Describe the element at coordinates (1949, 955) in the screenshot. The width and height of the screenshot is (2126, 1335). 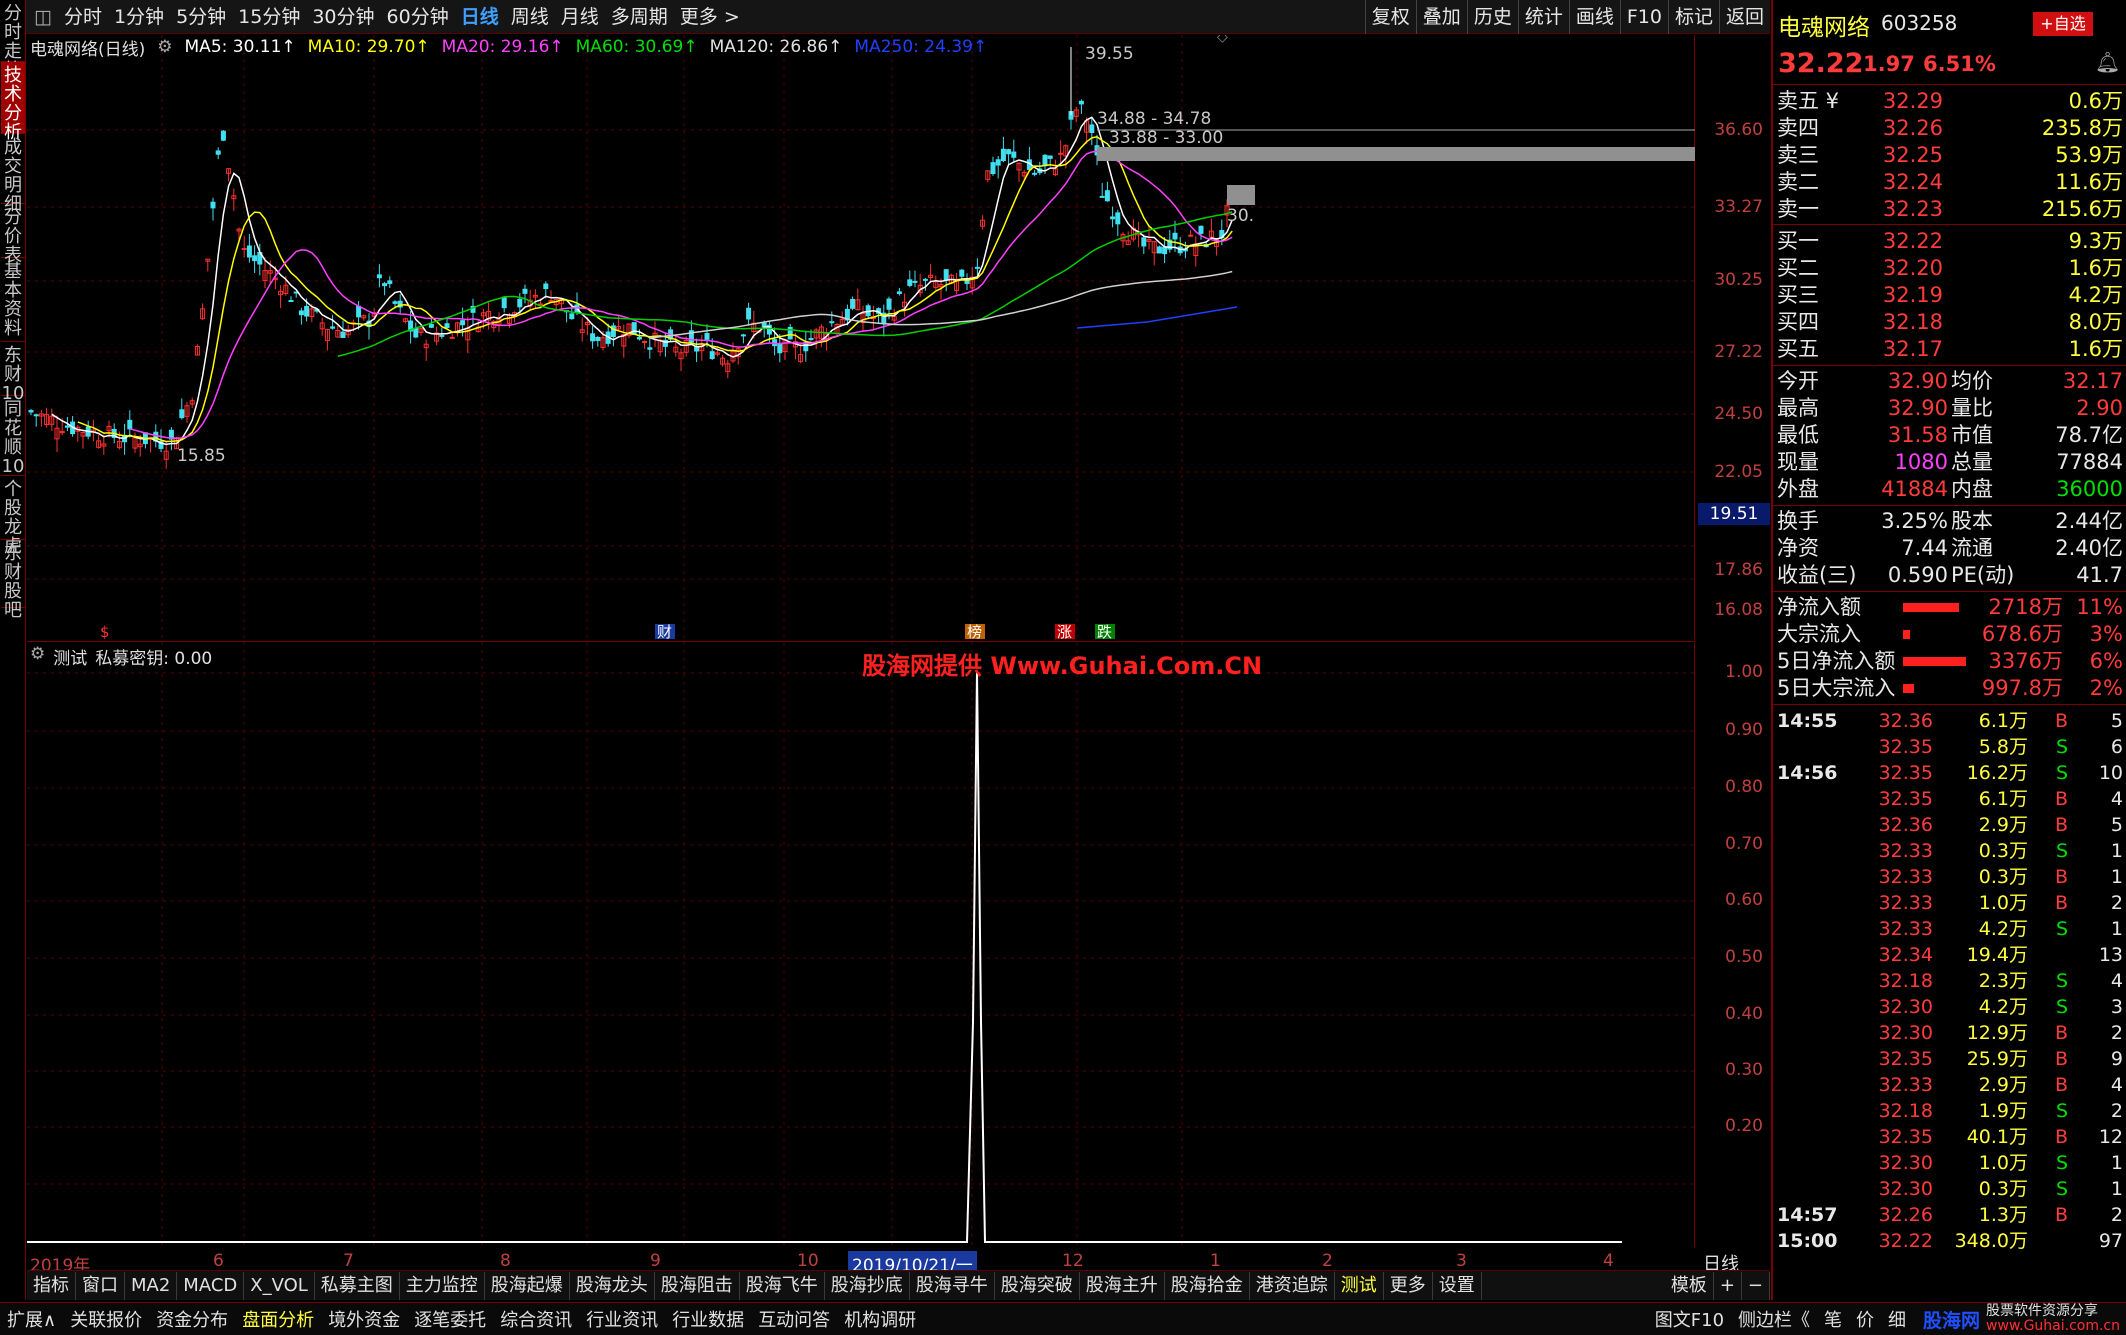
I see `tick-row: 32.34 19.4万 13` at that location.